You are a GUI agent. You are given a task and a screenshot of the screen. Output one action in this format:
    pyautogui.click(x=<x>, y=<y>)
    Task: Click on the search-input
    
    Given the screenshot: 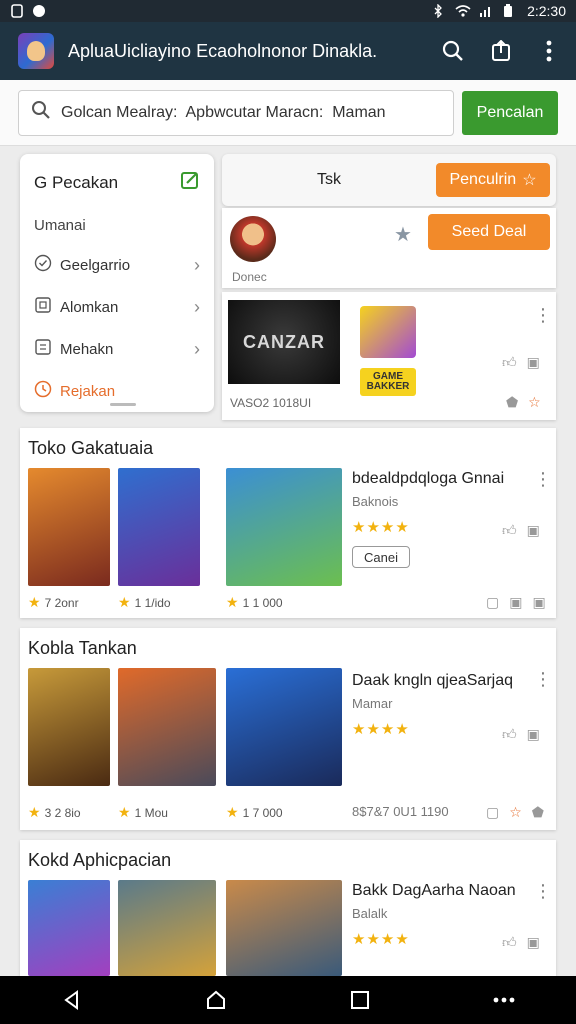 What is the action you would take?
    pyautogui.click(x=251, y=112)
    